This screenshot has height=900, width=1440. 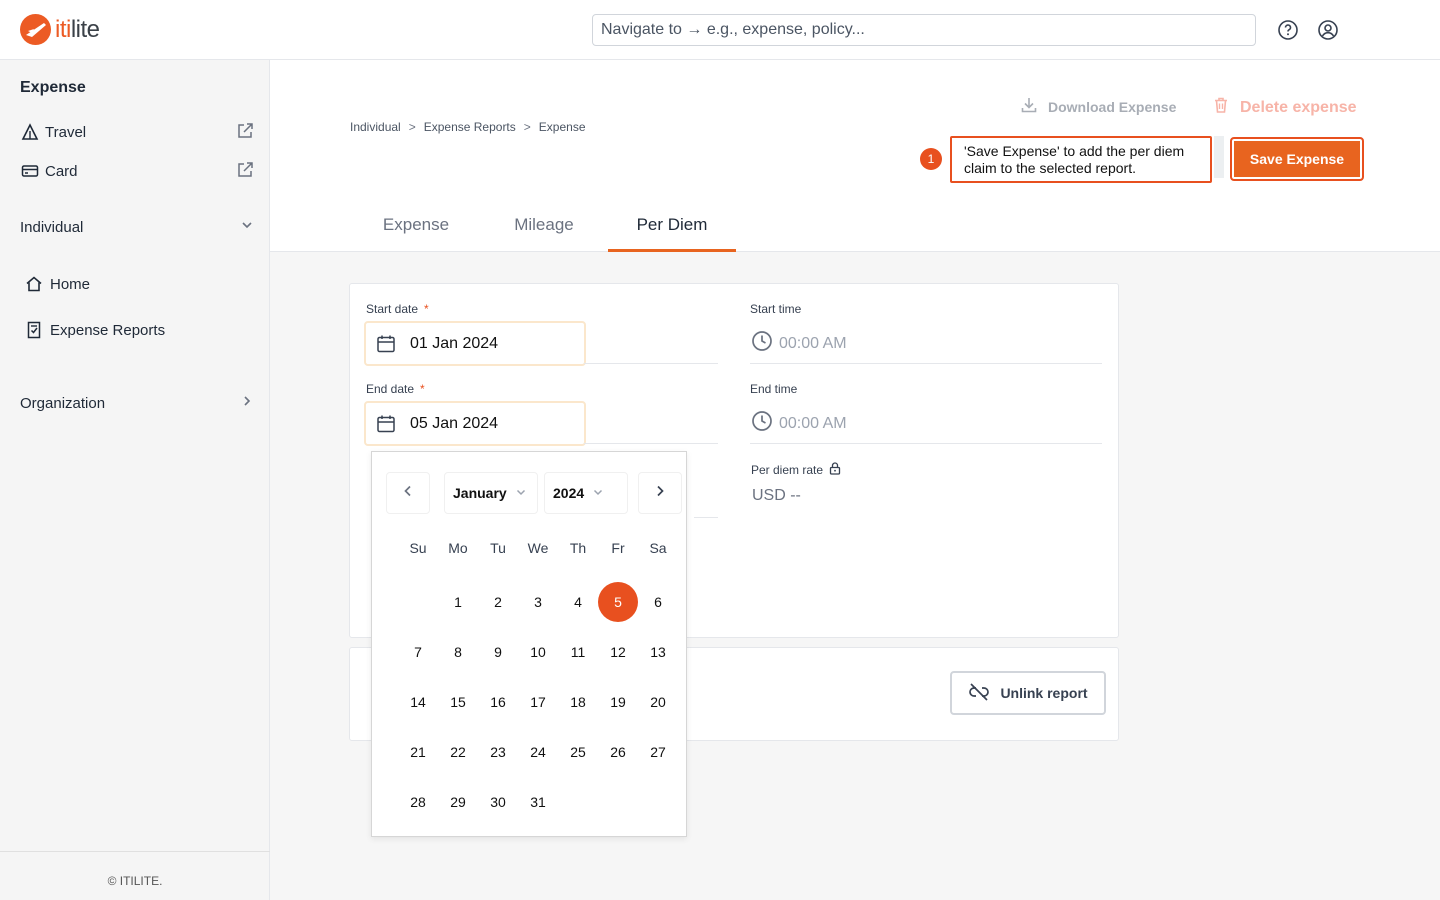 What do you see at coordinates (813, 343) in the screenshot?
I see `start-time-value: 00:00 AM` at bounding box center [813, 343].